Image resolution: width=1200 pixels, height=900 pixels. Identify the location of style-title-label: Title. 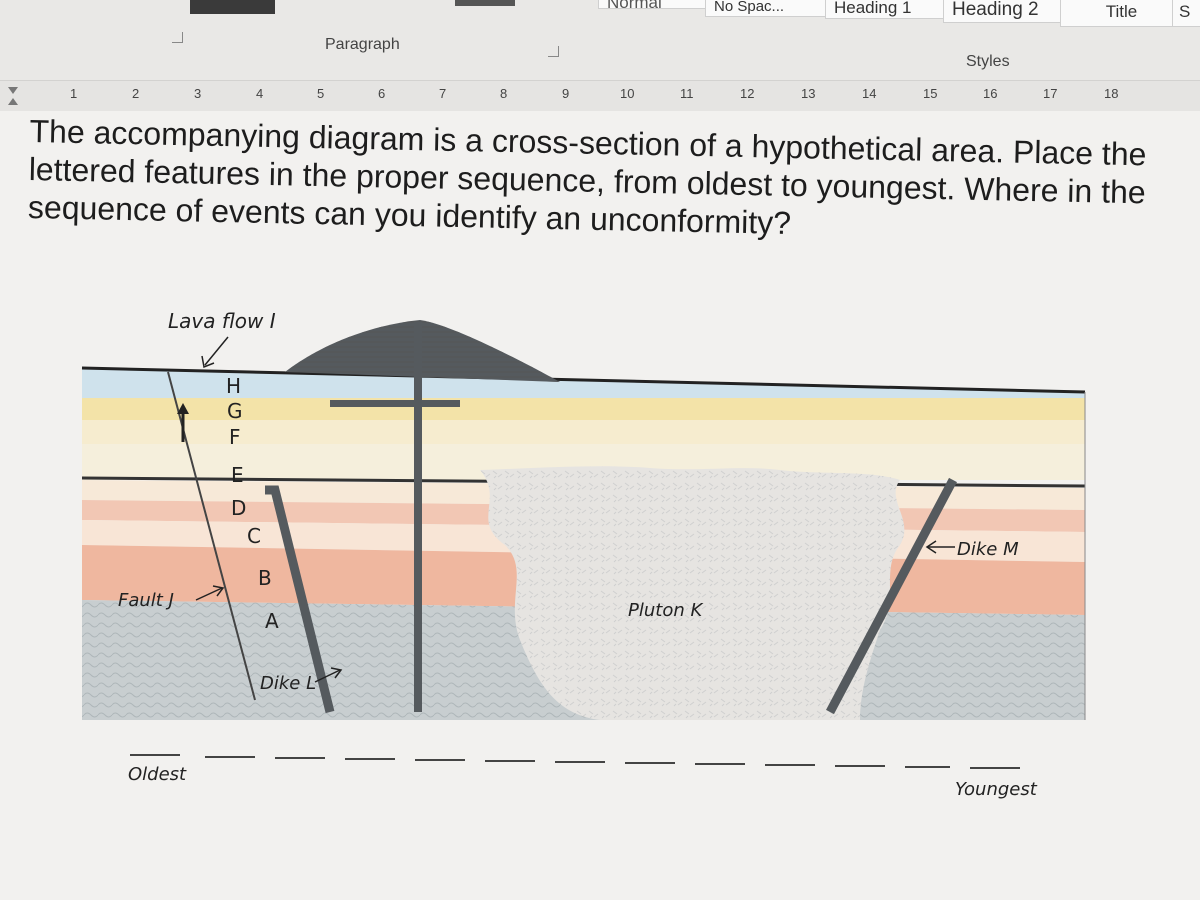
(1121, 11).